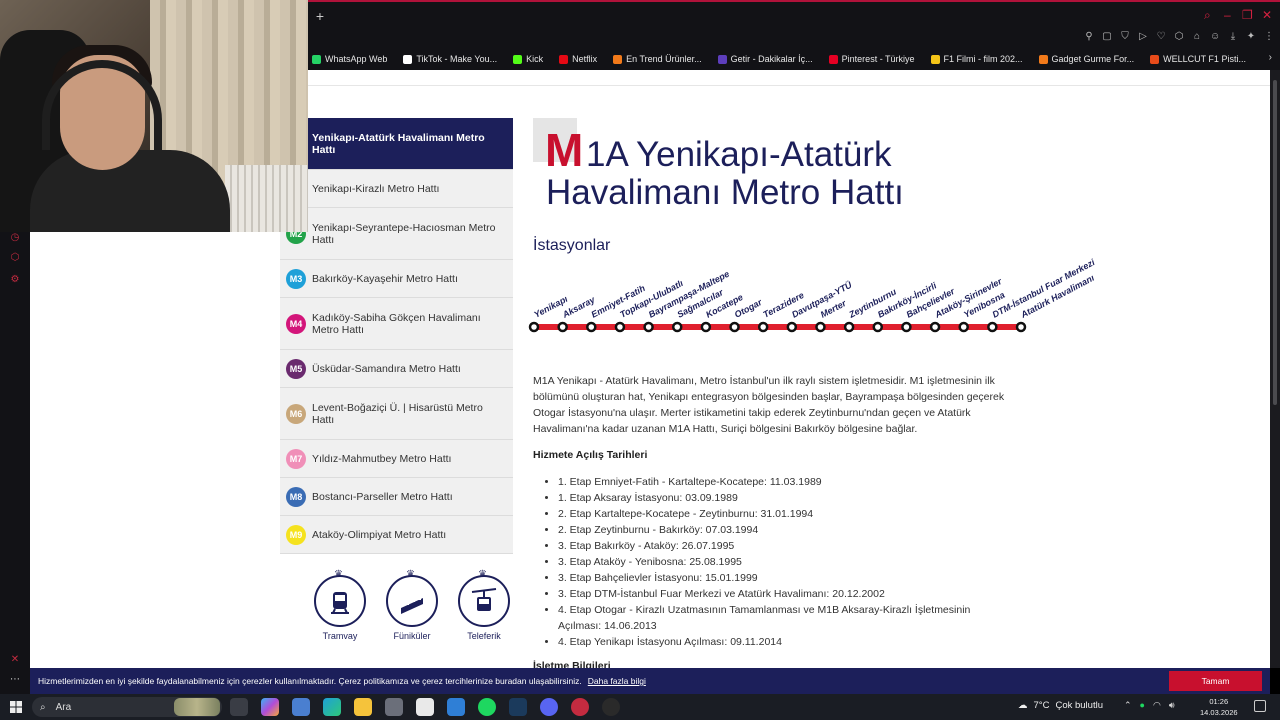 Image resolution: width=1280 pixels, height=720 pixels. I want to click on windows-start-icon, so click(16, 707).